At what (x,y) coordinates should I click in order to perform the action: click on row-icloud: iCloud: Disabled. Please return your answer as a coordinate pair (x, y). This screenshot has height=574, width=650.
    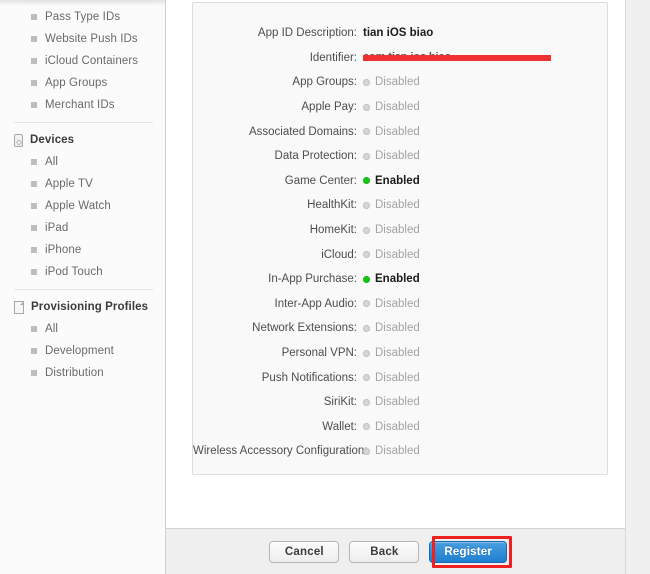
    Looking at the image, I should click on (400, 254).